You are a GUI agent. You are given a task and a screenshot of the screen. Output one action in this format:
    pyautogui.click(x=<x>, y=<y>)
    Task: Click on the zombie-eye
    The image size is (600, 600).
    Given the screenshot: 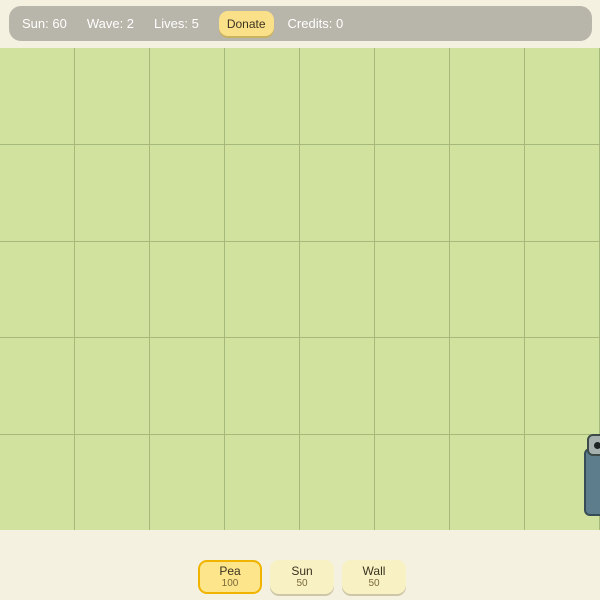 What is the action you would take?
    pyautogui.click(x=597, y=445)
    